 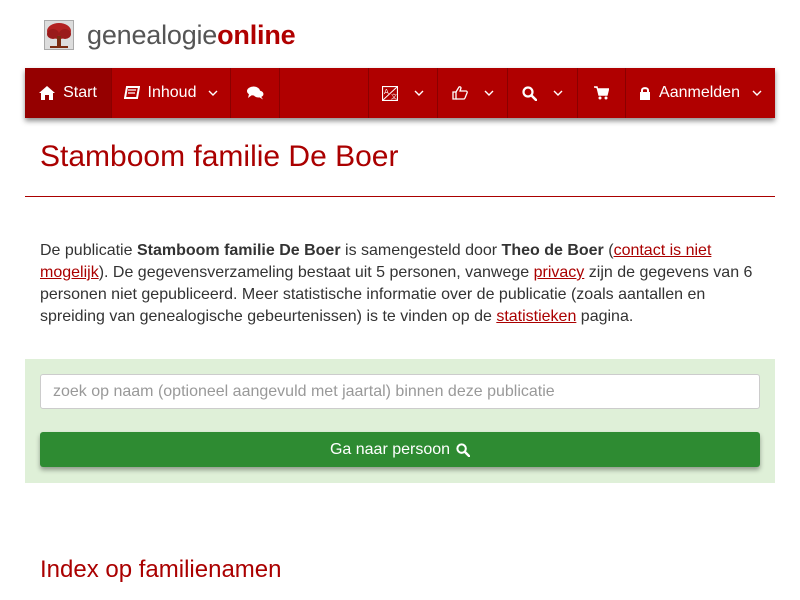 I want to click on language-icon: A文, so click(x=390, y=93).